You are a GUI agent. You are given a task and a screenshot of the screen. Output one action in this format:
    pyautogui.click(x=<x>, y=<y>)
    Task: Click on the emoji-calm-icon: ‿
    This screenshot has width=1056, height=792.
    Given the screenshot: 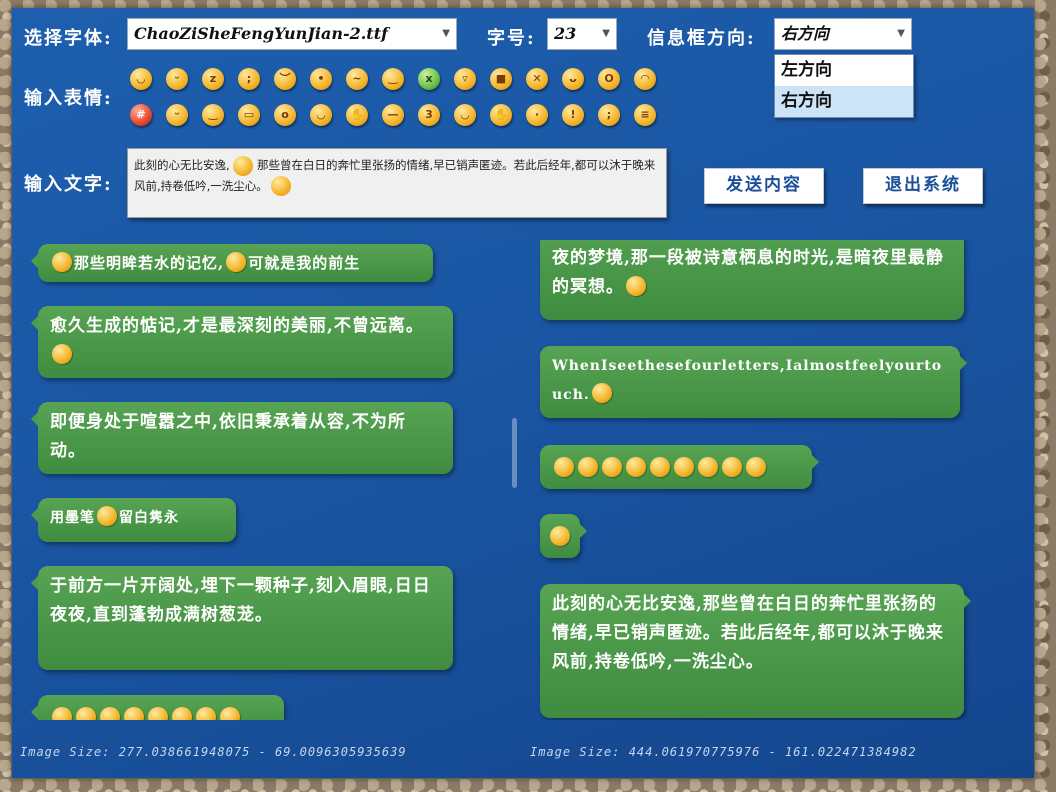 What is the action you would take?
    pyautogui.click(x=213, y=115)
    